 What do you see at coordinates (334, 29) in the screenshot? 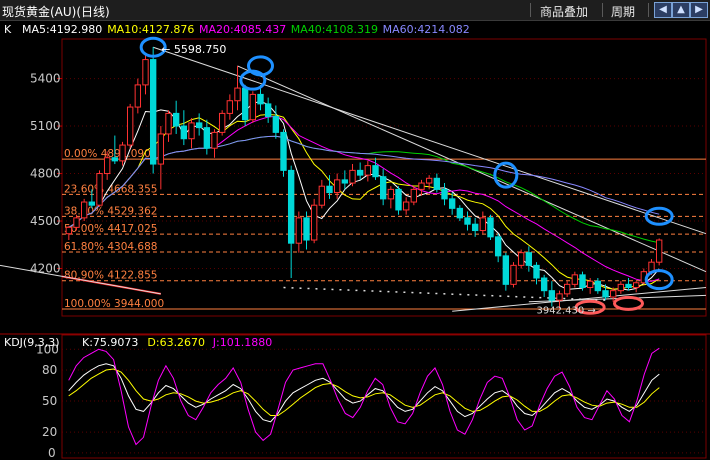
I see `ma-legend-label: MA40:4108.319` at bounding box center [334, 29].